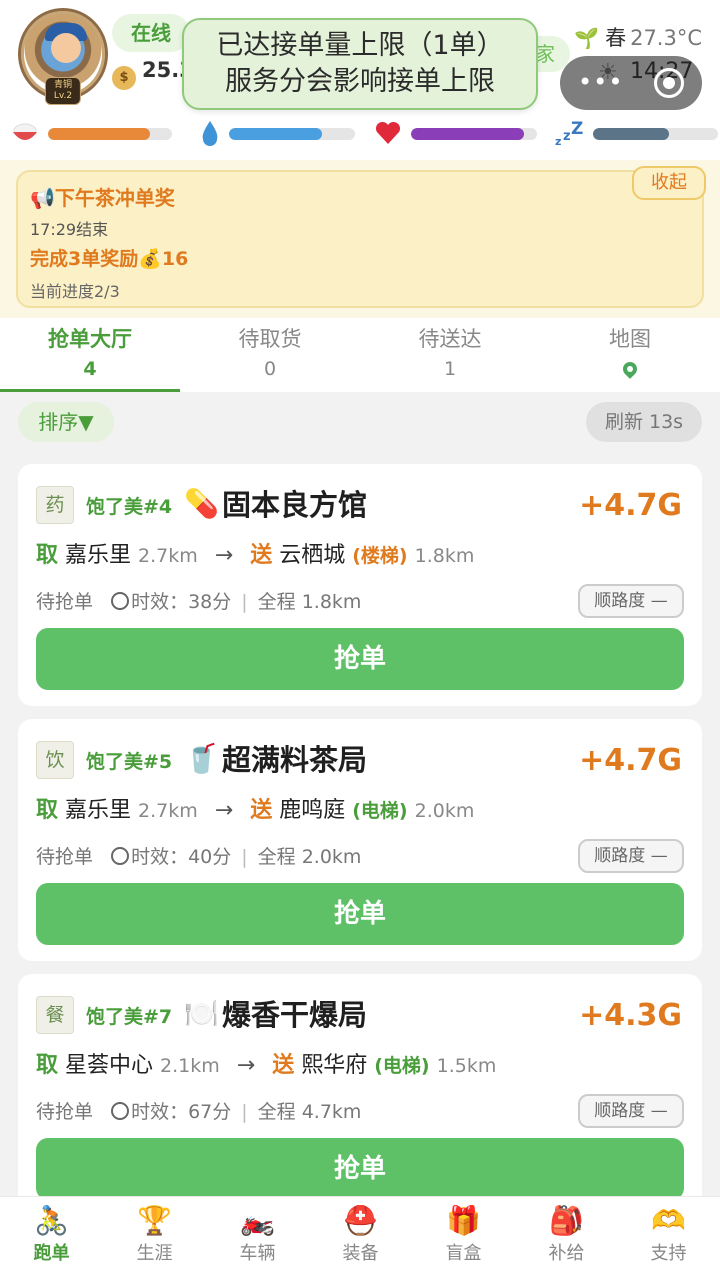  What do you see at coordinates (270, 369) in the screenshot?
I see `tab-count: 0` at bounding box center [270, 369].